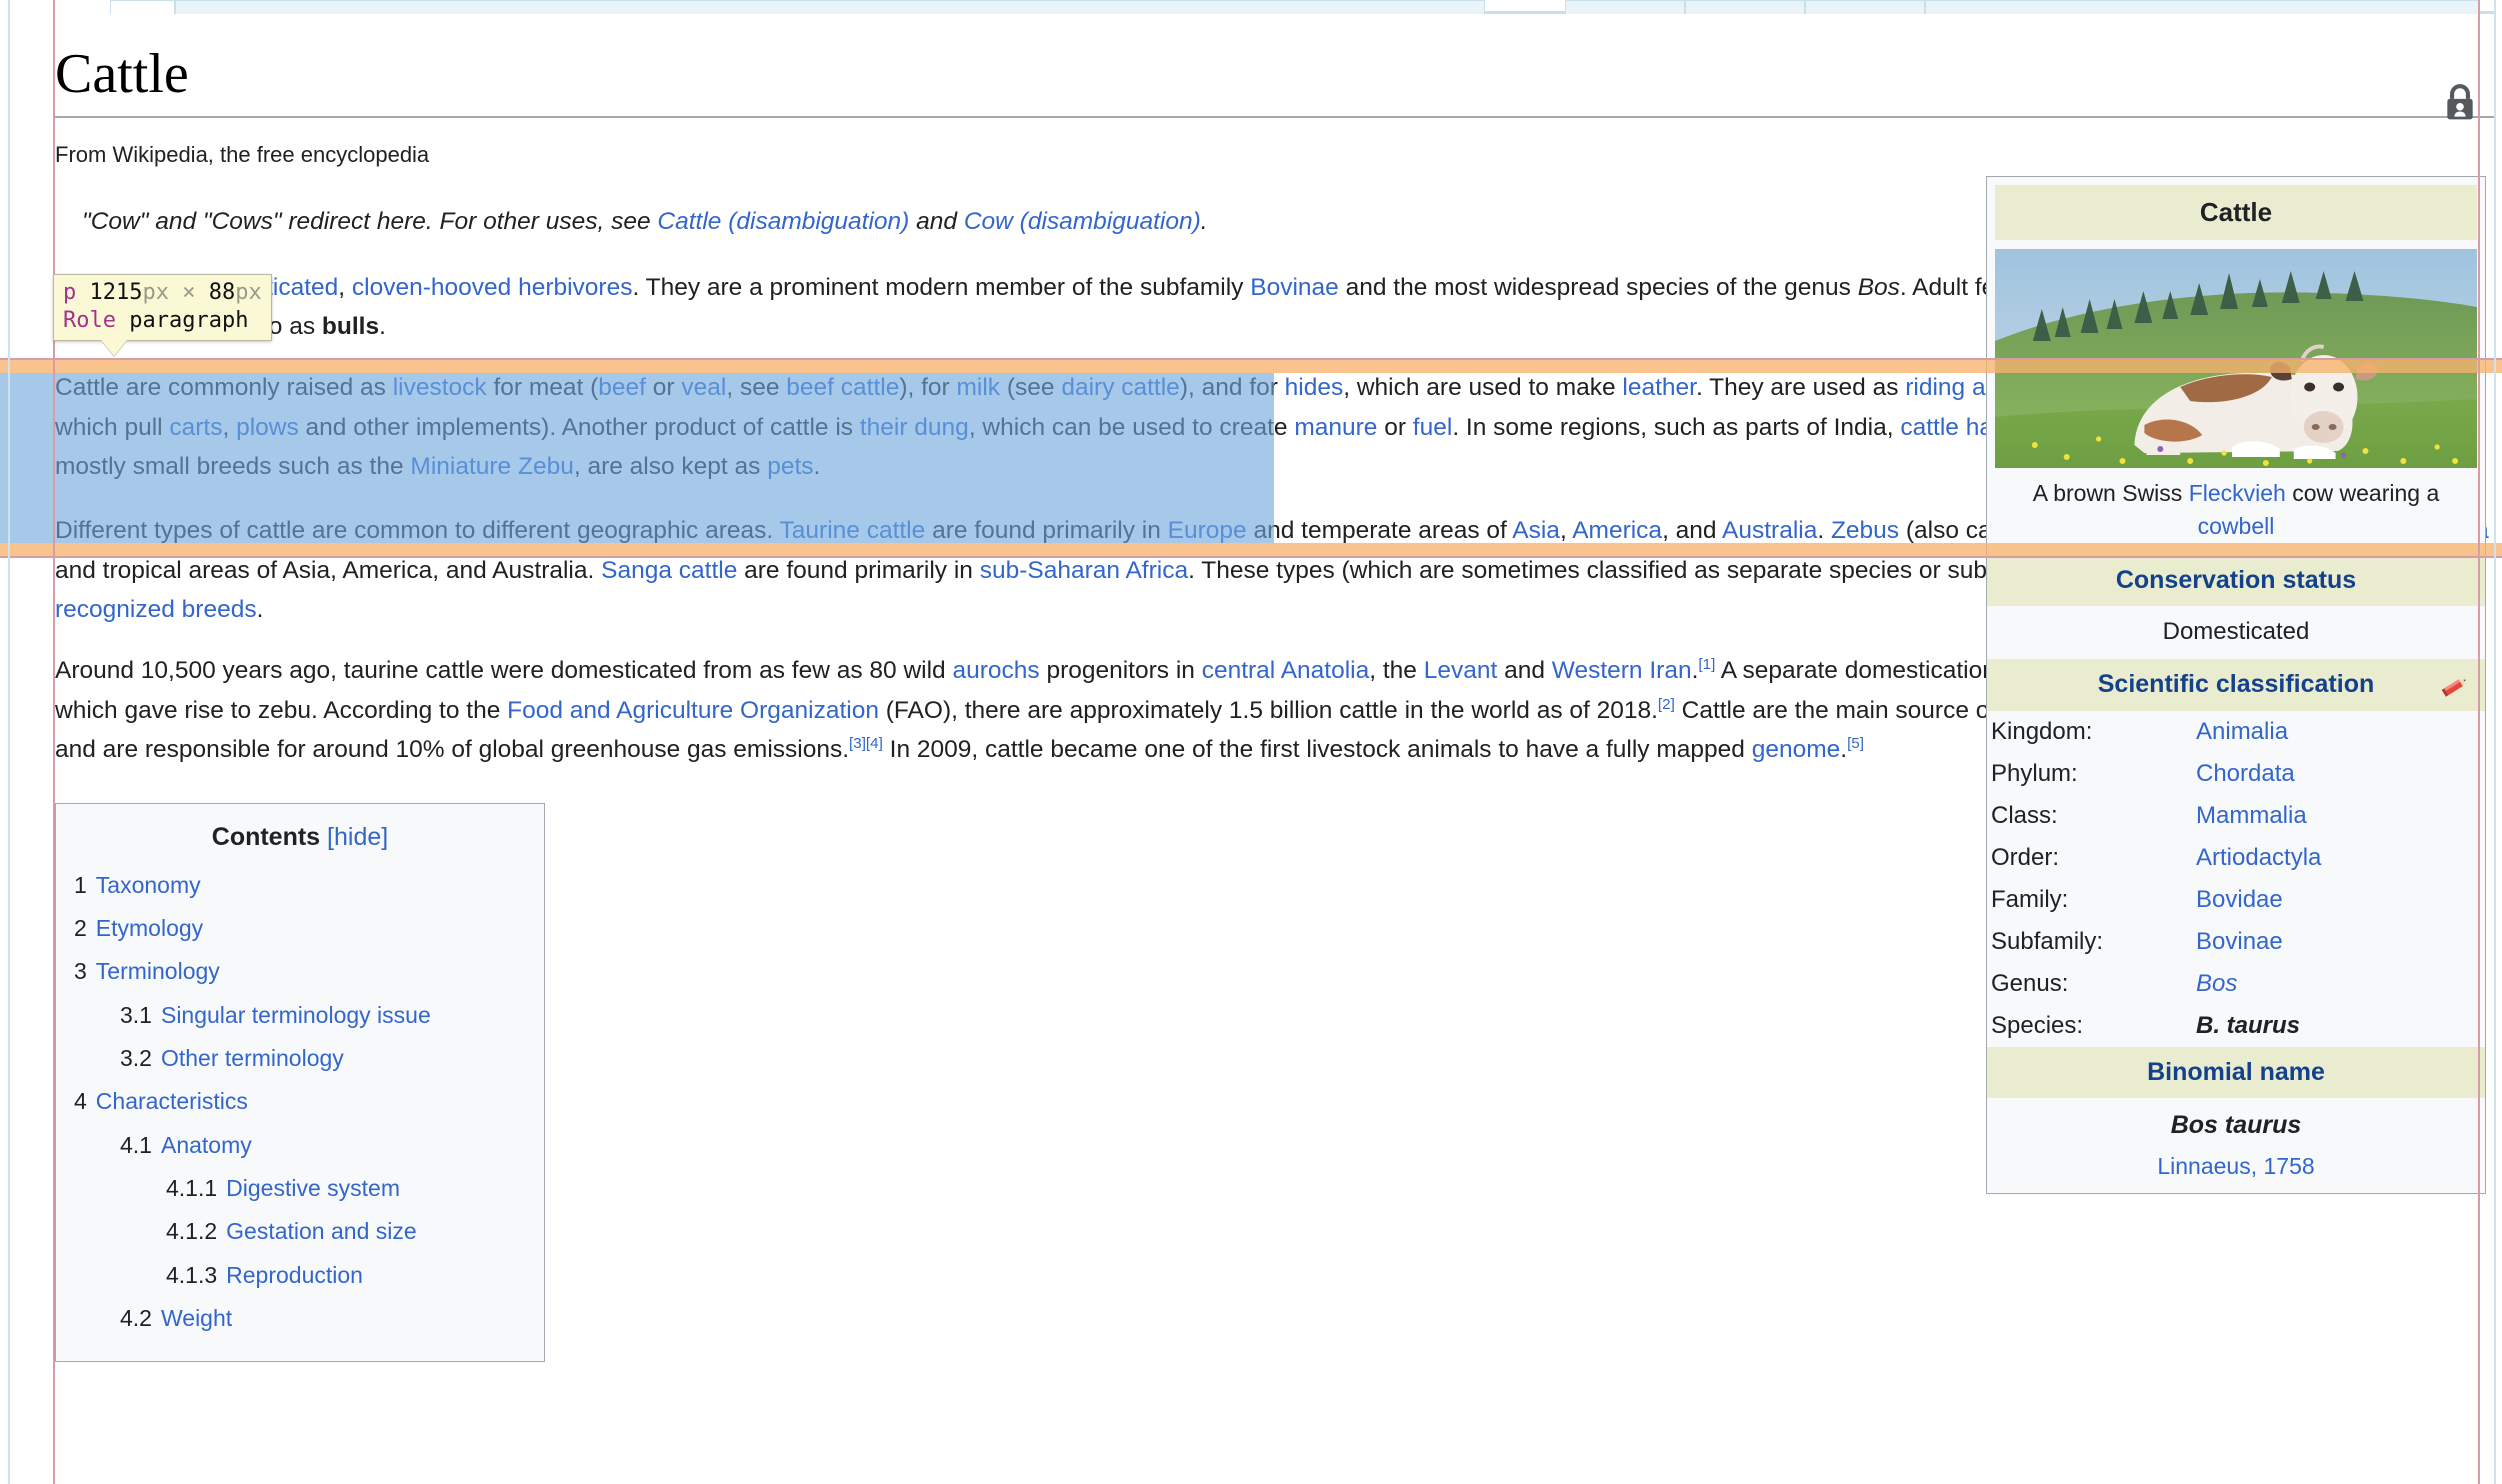 This screenshot has width=2502, height=1484. I want to click on reference-link: [1], so click(1706, 664).